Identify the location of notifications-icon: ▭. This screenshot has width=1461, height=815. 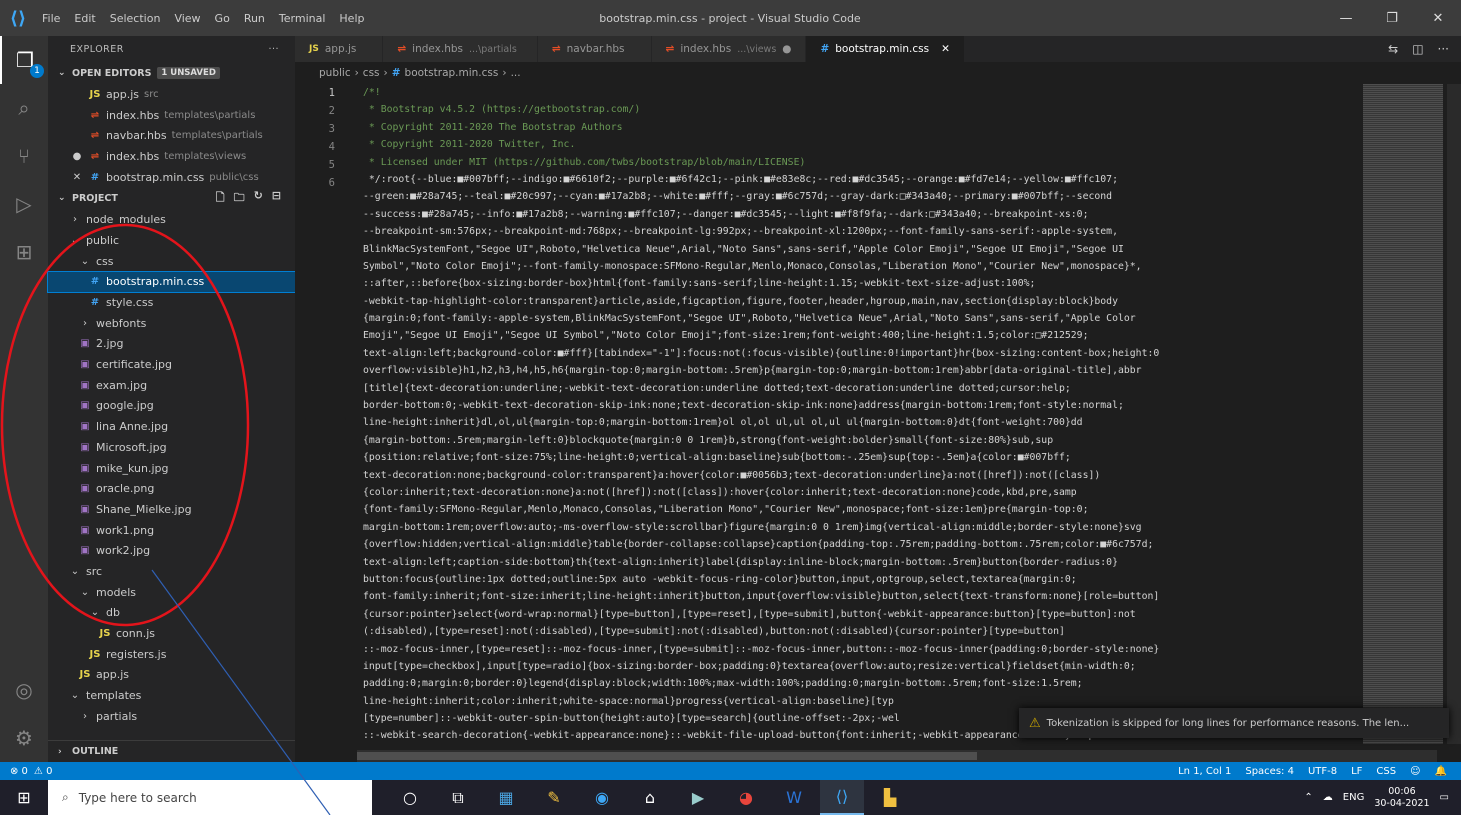
(1444, 797).